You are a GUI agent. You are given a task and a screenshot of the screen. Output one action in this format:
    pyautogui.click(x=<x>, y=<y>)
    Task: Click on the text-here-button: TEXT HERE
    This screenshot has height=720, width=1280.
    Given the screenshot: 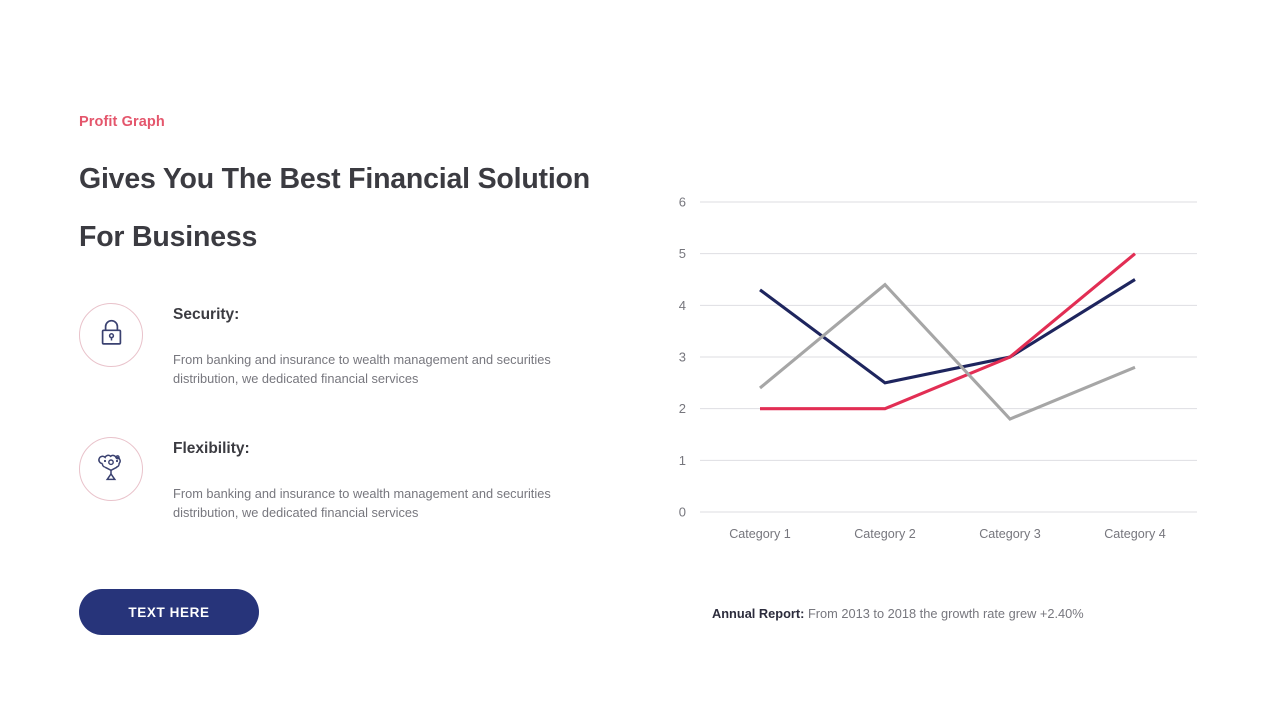 What is the action you would take?
    pyautogui.click(x=169, y=612)
    